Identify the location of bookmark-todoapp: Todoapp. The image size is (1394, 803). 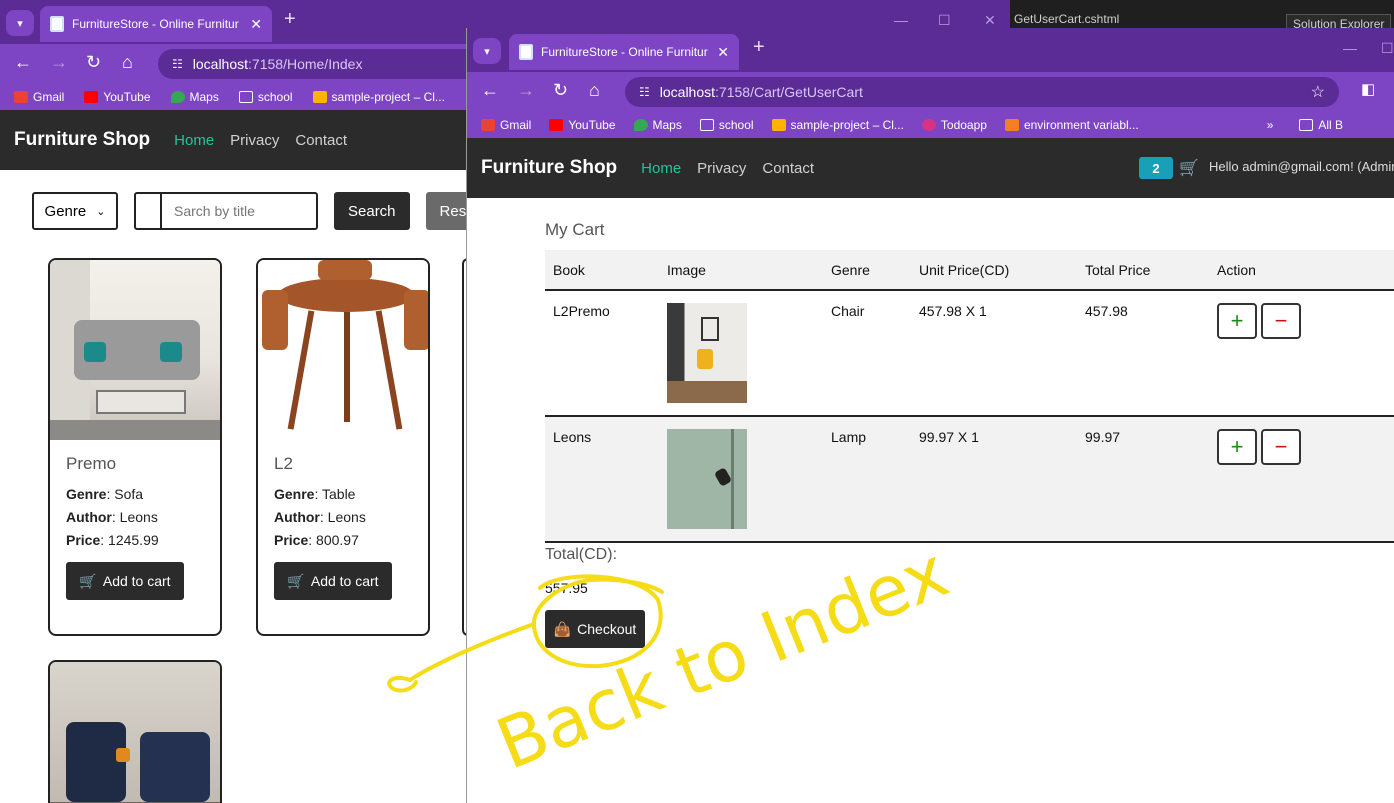
(954, 125).